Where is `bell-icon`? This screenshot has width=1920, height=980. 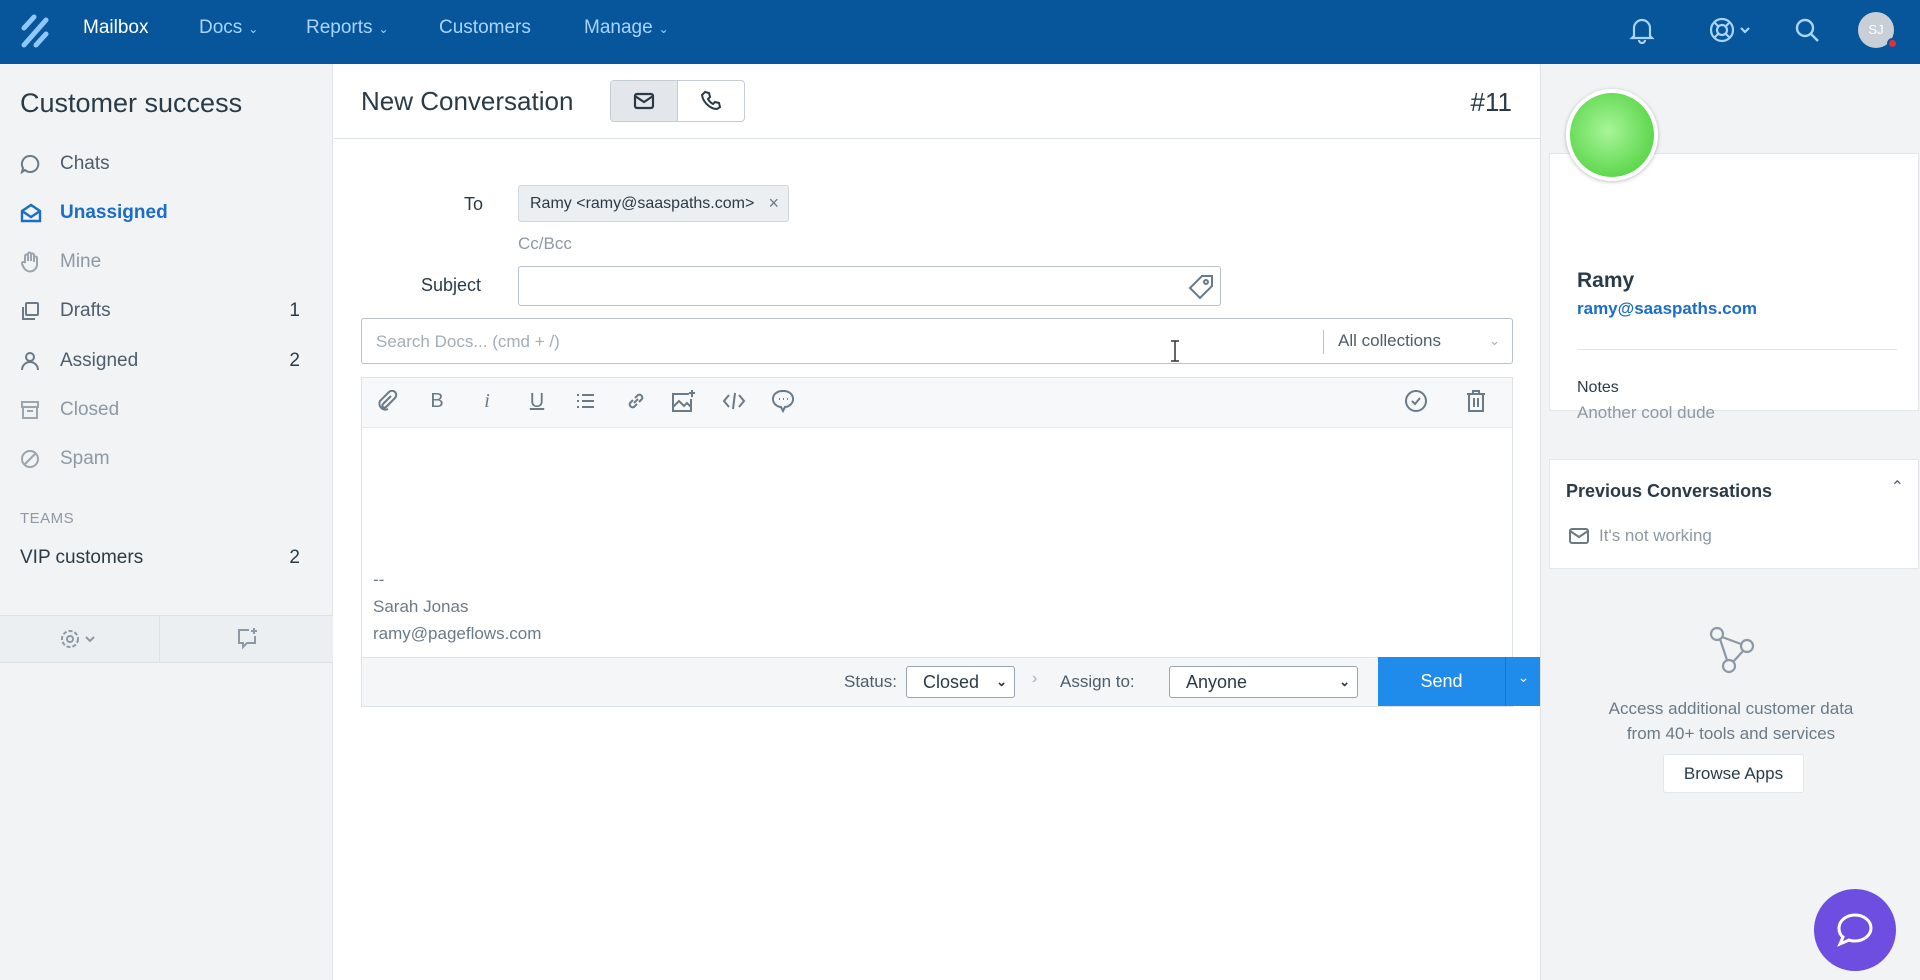 bell-icon is located at coordinates (1642, 30).